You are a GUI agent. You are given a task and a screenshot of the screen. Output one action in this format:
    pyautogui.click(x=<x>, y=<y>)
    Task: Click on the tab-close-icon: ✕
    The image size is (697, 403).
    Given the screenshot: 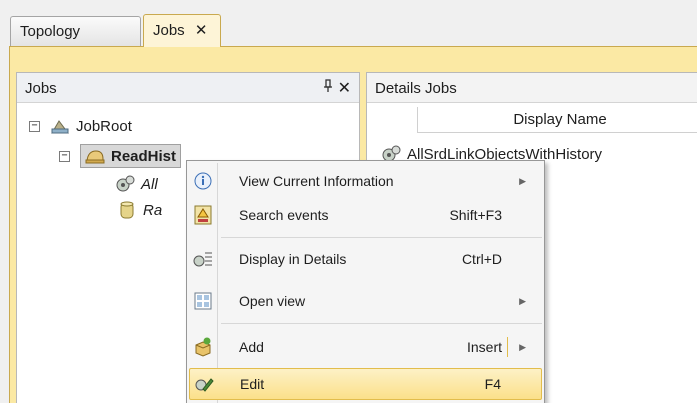 What is the action you would take?
    pyautogui.click(x=201, y=30)
    